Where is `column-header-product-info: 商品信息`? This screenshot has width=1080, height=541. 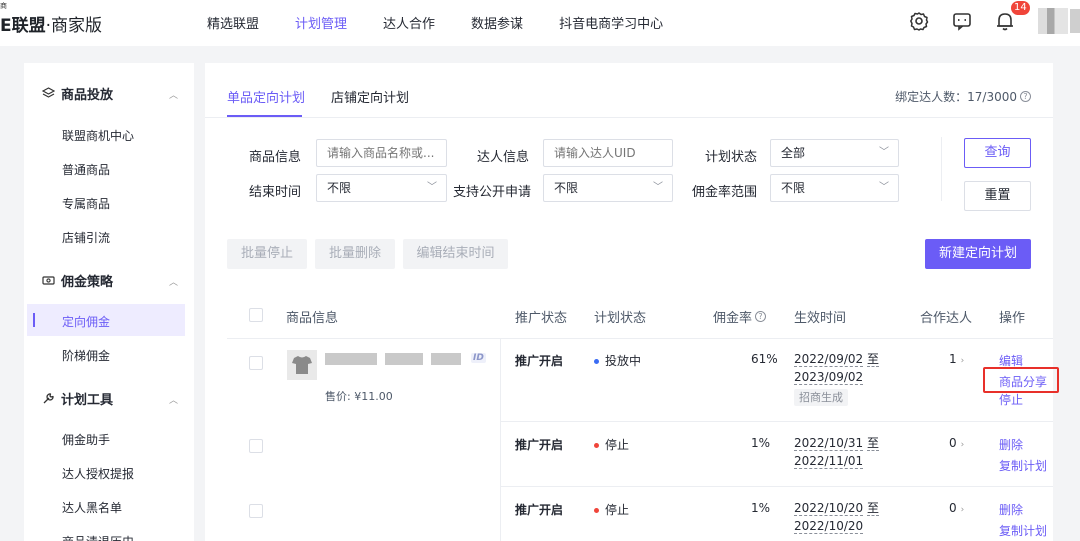 column-header-product-info: 商品信息 is located at coordinates (312, 318).